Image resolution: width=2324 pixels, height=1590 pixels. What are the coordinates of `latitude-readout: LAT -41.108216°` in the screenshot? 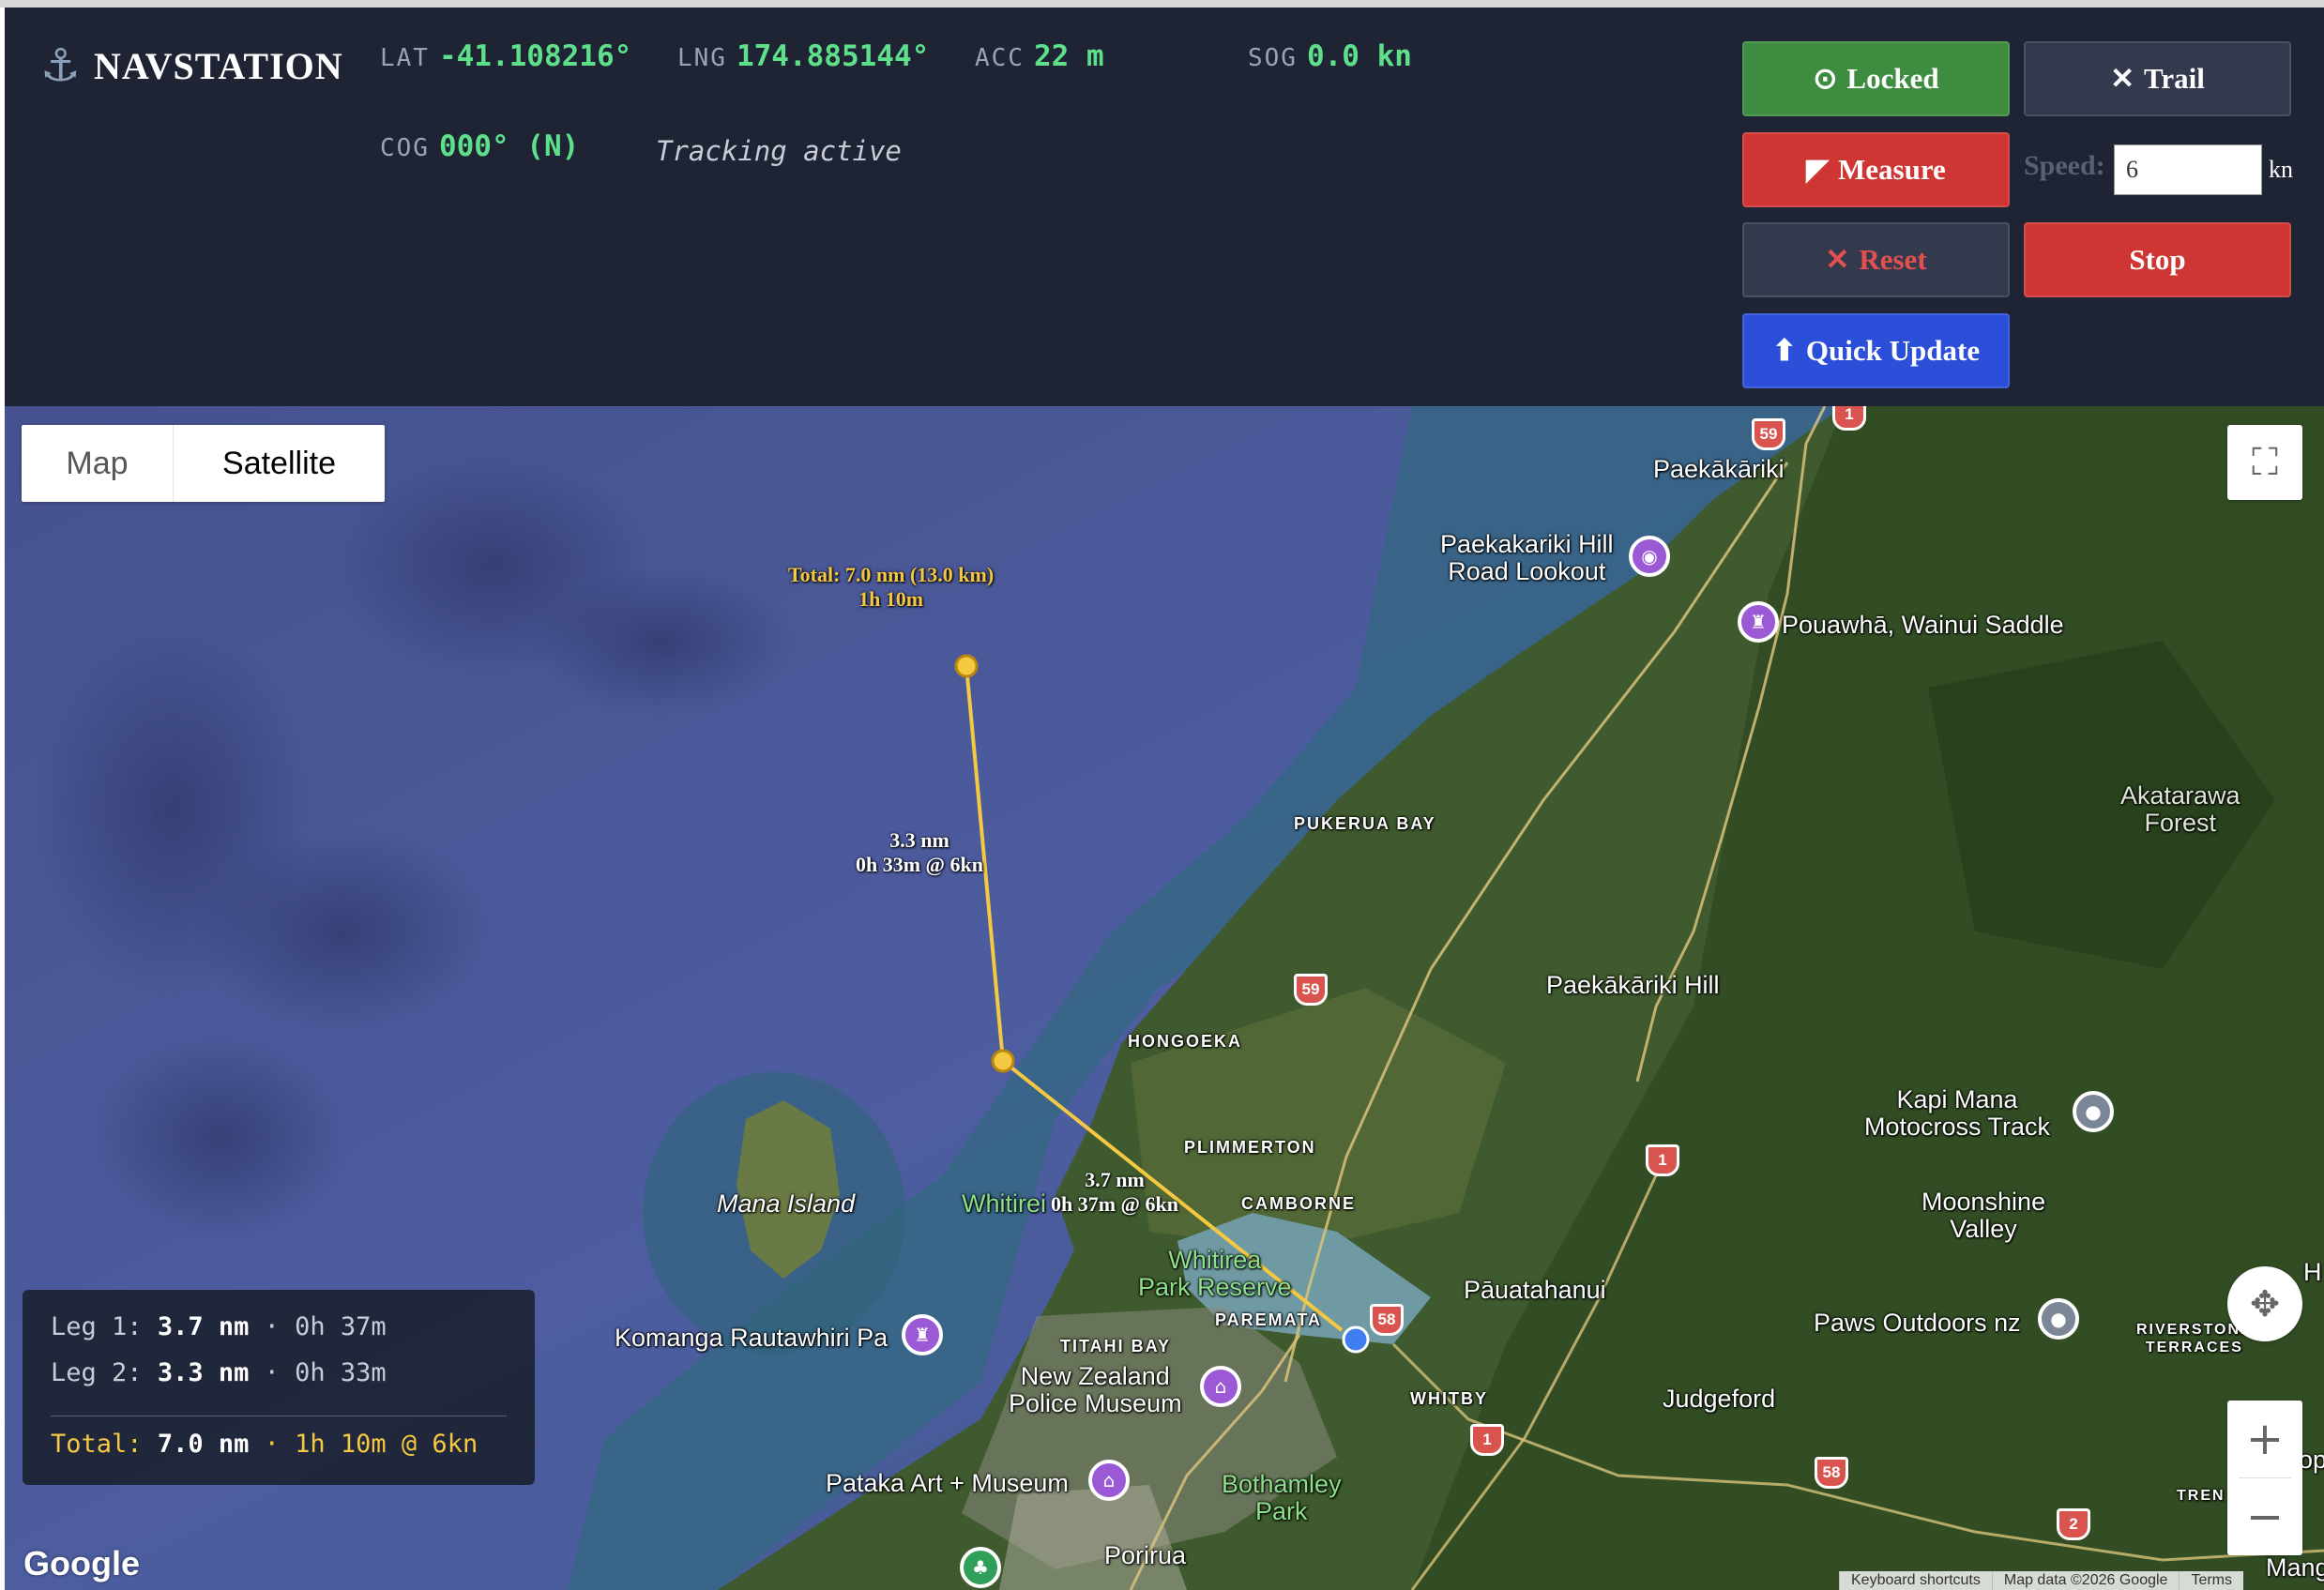 It's located at (505, 56).